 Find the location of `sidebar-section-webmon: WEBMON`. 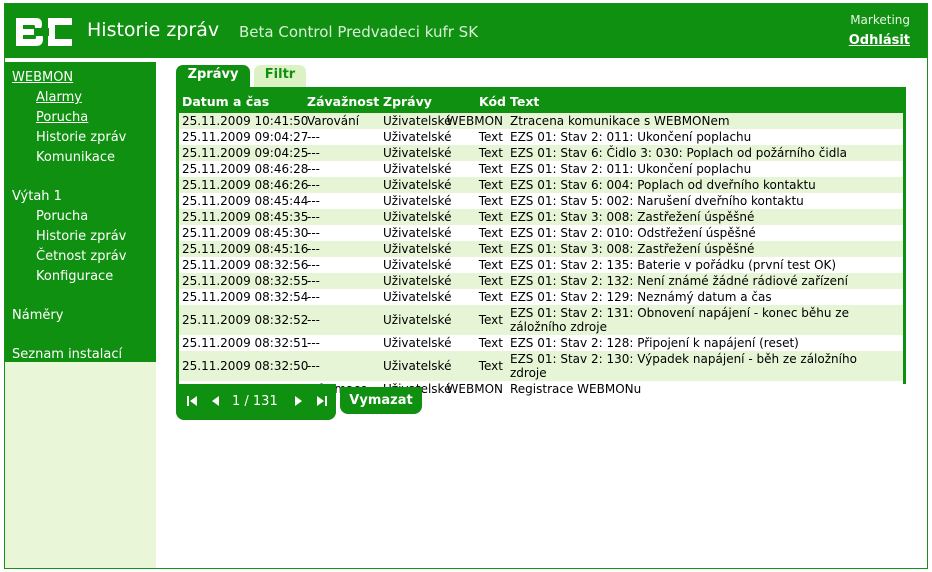

sidebar-section-webmon: WEBMON is located at coordinates (42, 77).